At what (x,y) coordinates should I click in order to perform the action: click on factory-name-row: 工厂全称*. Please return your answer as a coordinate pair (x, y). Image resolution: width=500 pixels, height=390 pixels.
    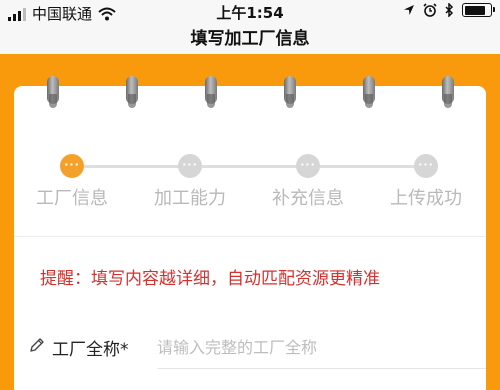
    Looking at the image, I should click on (250, 348).